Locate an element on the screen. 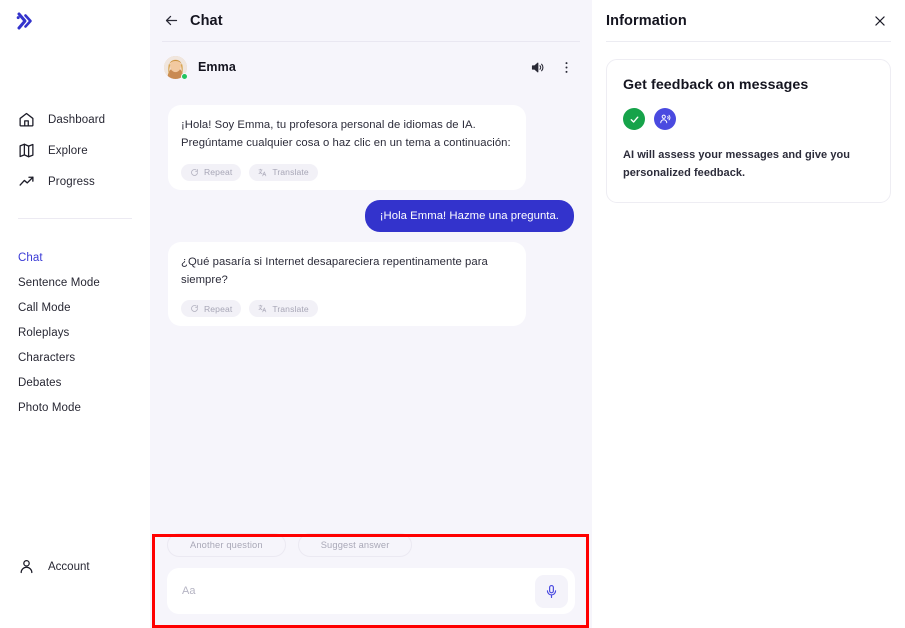 The width and height of the screenshot is (905, 628). sidebar-item-debates: Debates is located at coordinates (75, 382).